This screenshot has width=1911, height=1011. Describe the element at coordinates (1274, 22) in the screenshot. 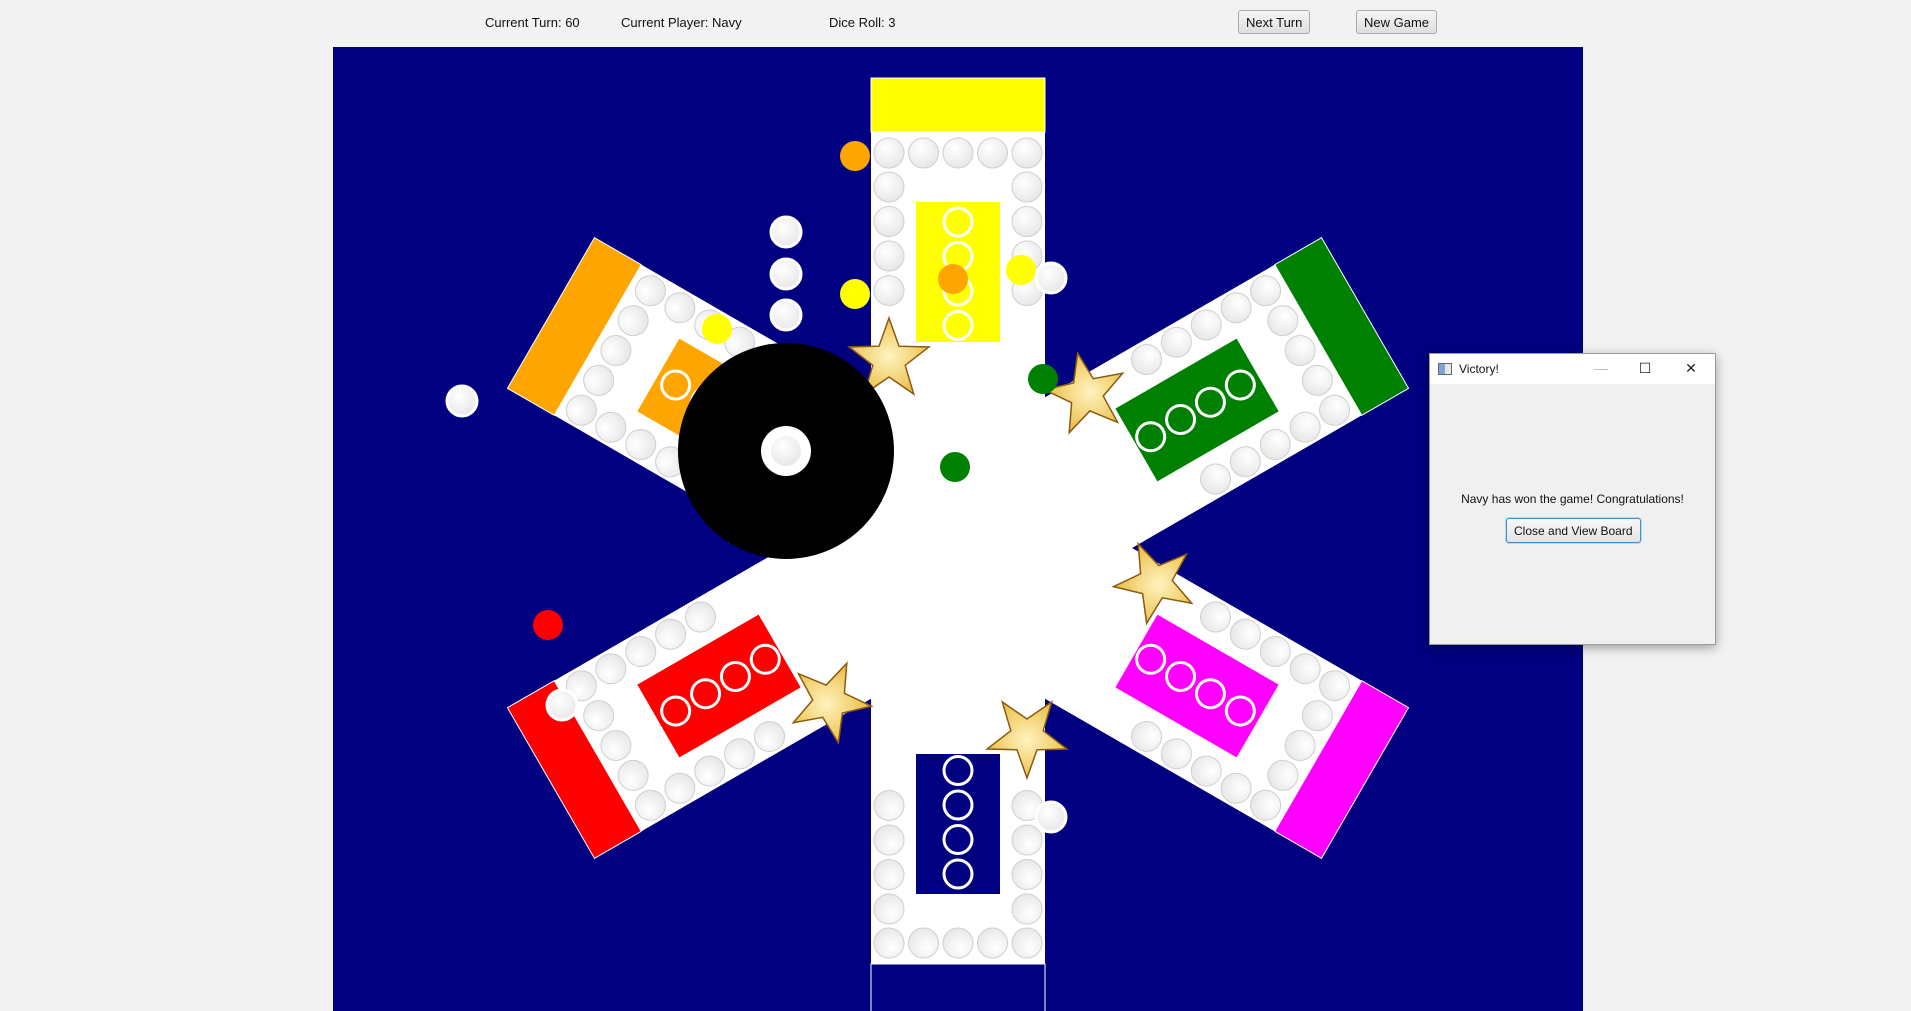

I see `next-turn-button: Next Turn` at that location.